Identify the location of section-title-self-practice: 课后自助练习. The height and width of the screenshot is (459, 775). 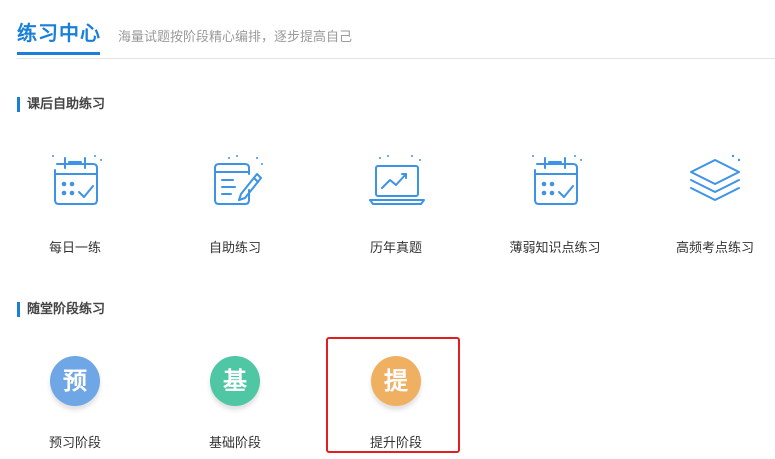
(61, 104).